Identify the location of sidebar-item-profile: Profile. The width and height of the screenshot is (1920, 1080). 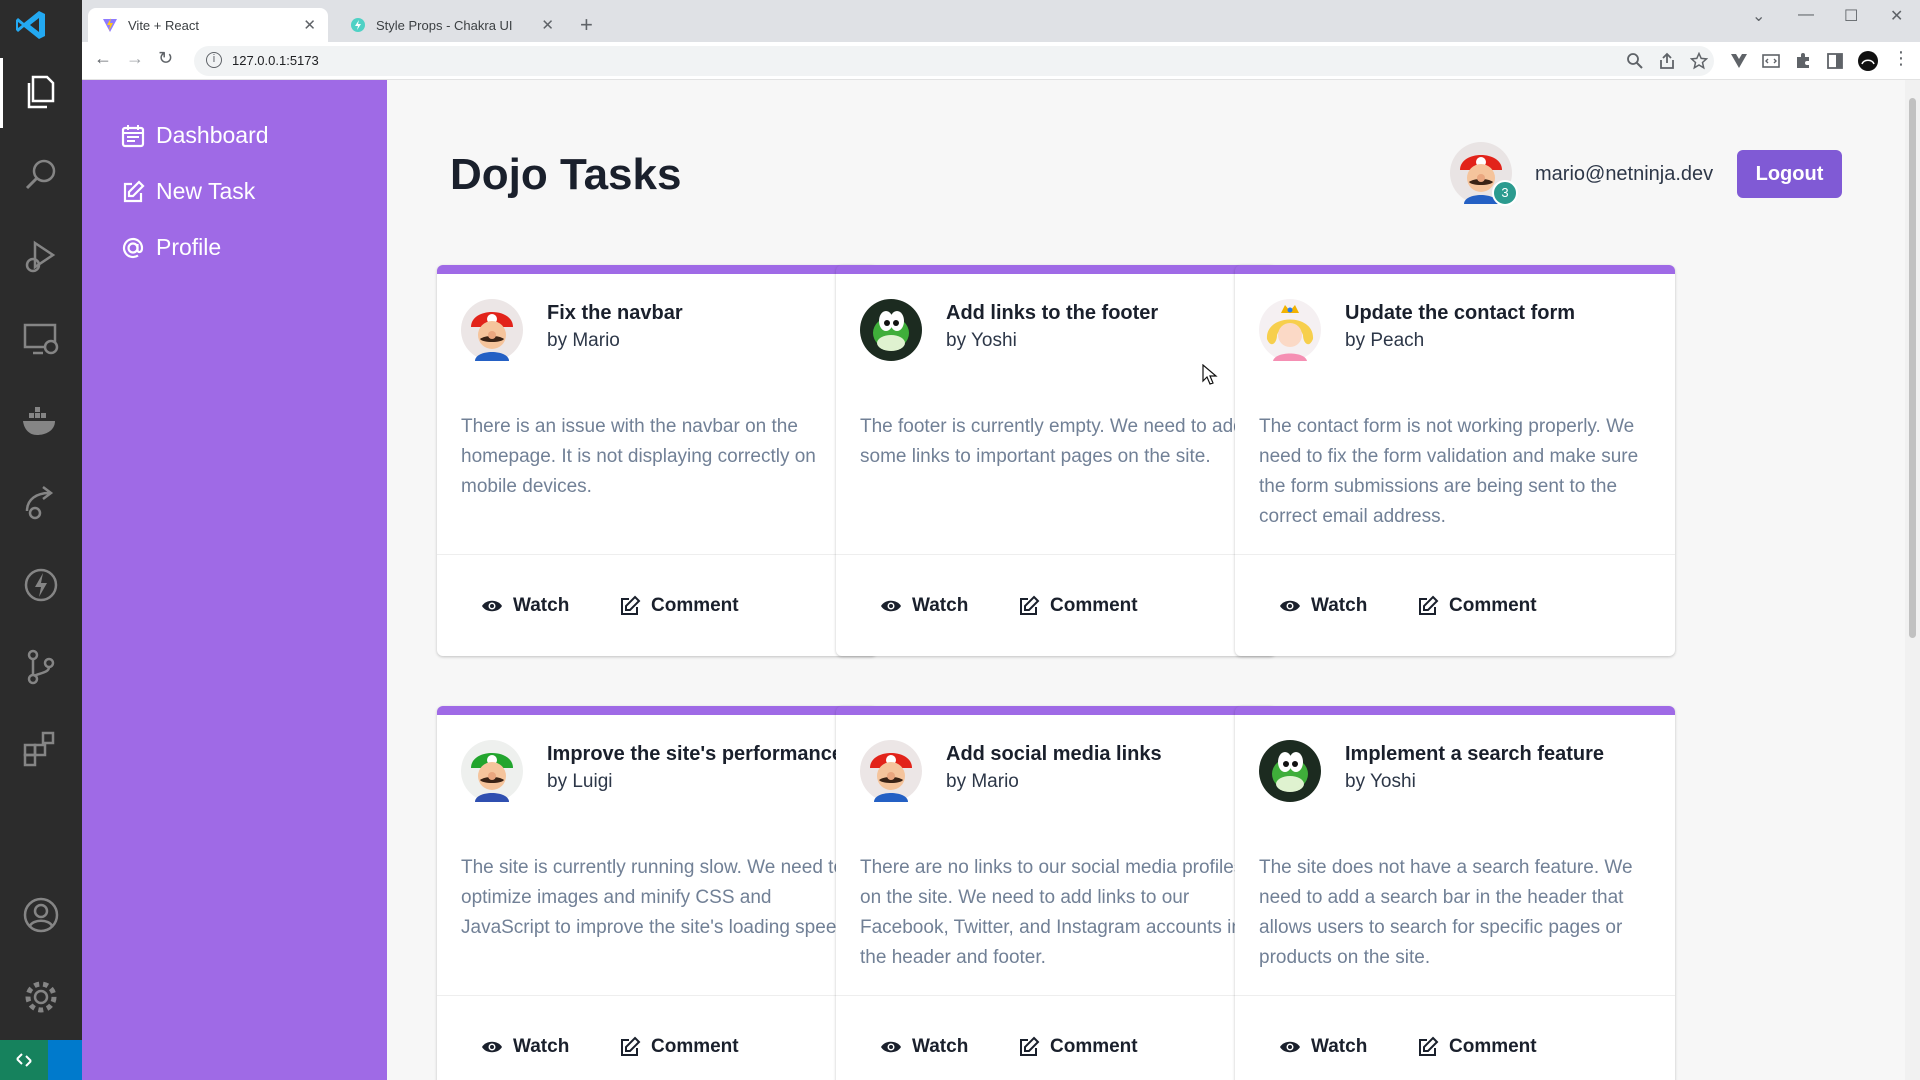
(170, 247).